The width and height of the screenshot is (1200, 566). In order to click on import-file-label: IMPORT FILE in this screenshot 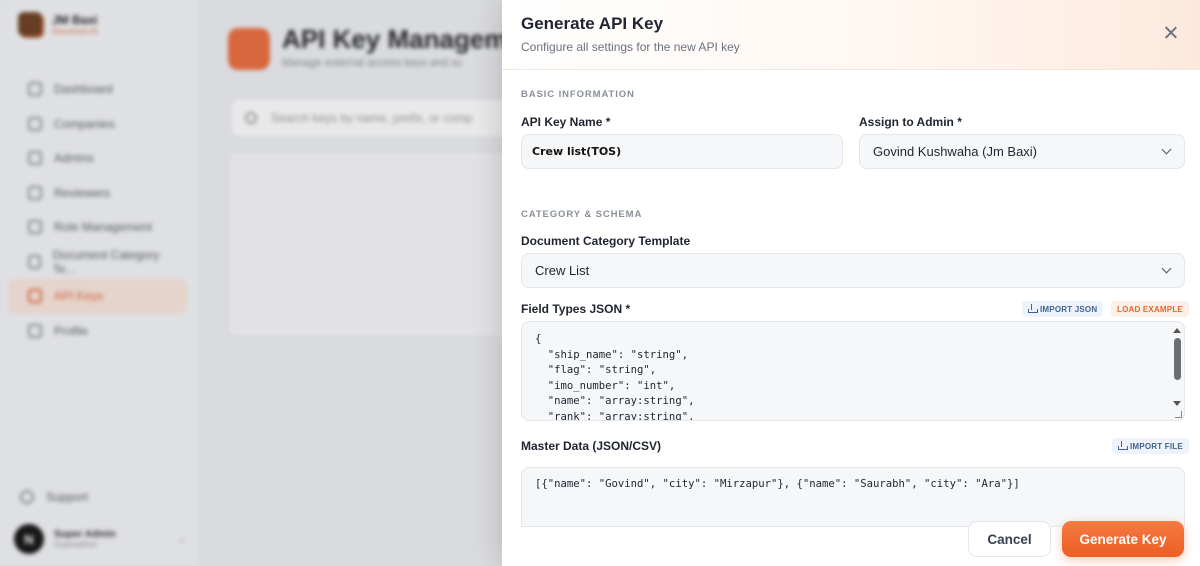, I will do `click(1156, 446)`.